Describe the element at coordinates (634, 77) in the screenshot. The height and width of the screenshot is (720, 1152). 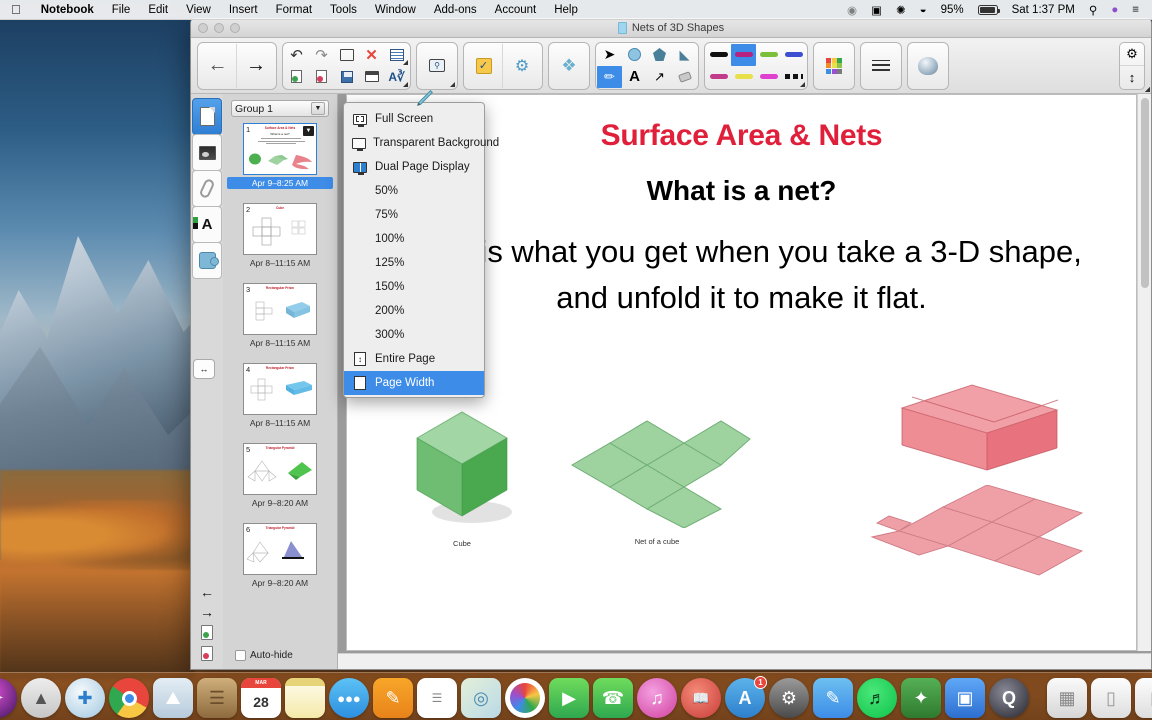
I see `text-tool: A` at that location.